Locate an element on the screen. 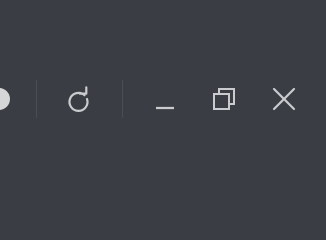  close-icon is located at coordinates (284, 99).